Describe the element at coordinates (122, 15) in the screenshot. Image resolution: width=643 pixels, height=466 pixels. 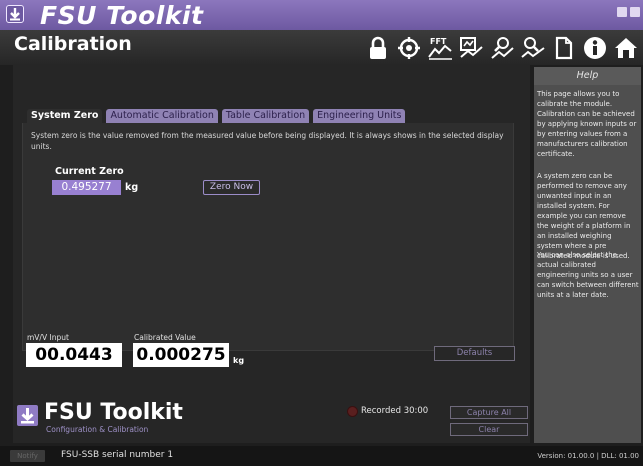
I see `app-title: FSU Toolkit` at that location.